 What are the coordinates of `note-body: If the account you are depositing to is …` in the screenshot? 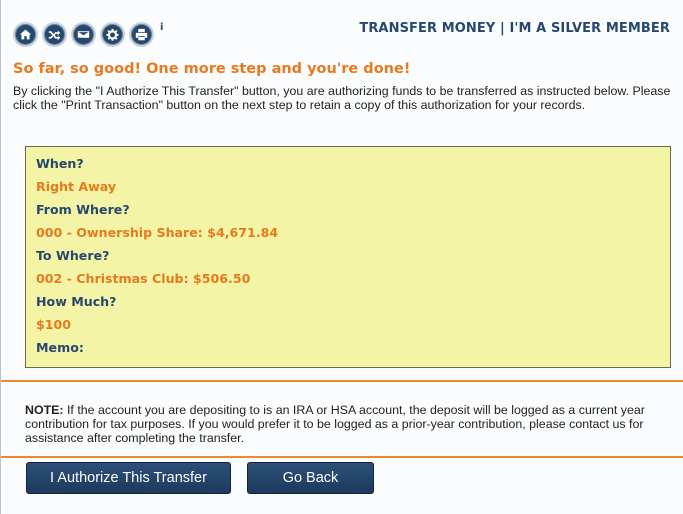 It's located at (335, 424).